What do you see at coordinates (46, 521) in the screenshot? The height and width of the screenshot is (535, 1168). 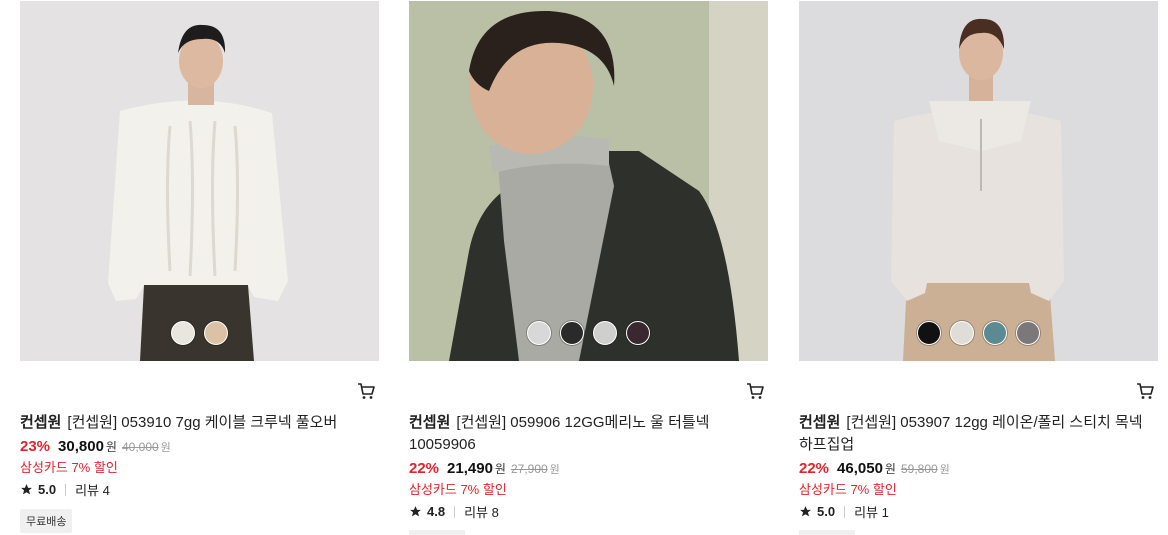 I see `free-shipping-badge: 무료배송` at bounding box center [46, 521].